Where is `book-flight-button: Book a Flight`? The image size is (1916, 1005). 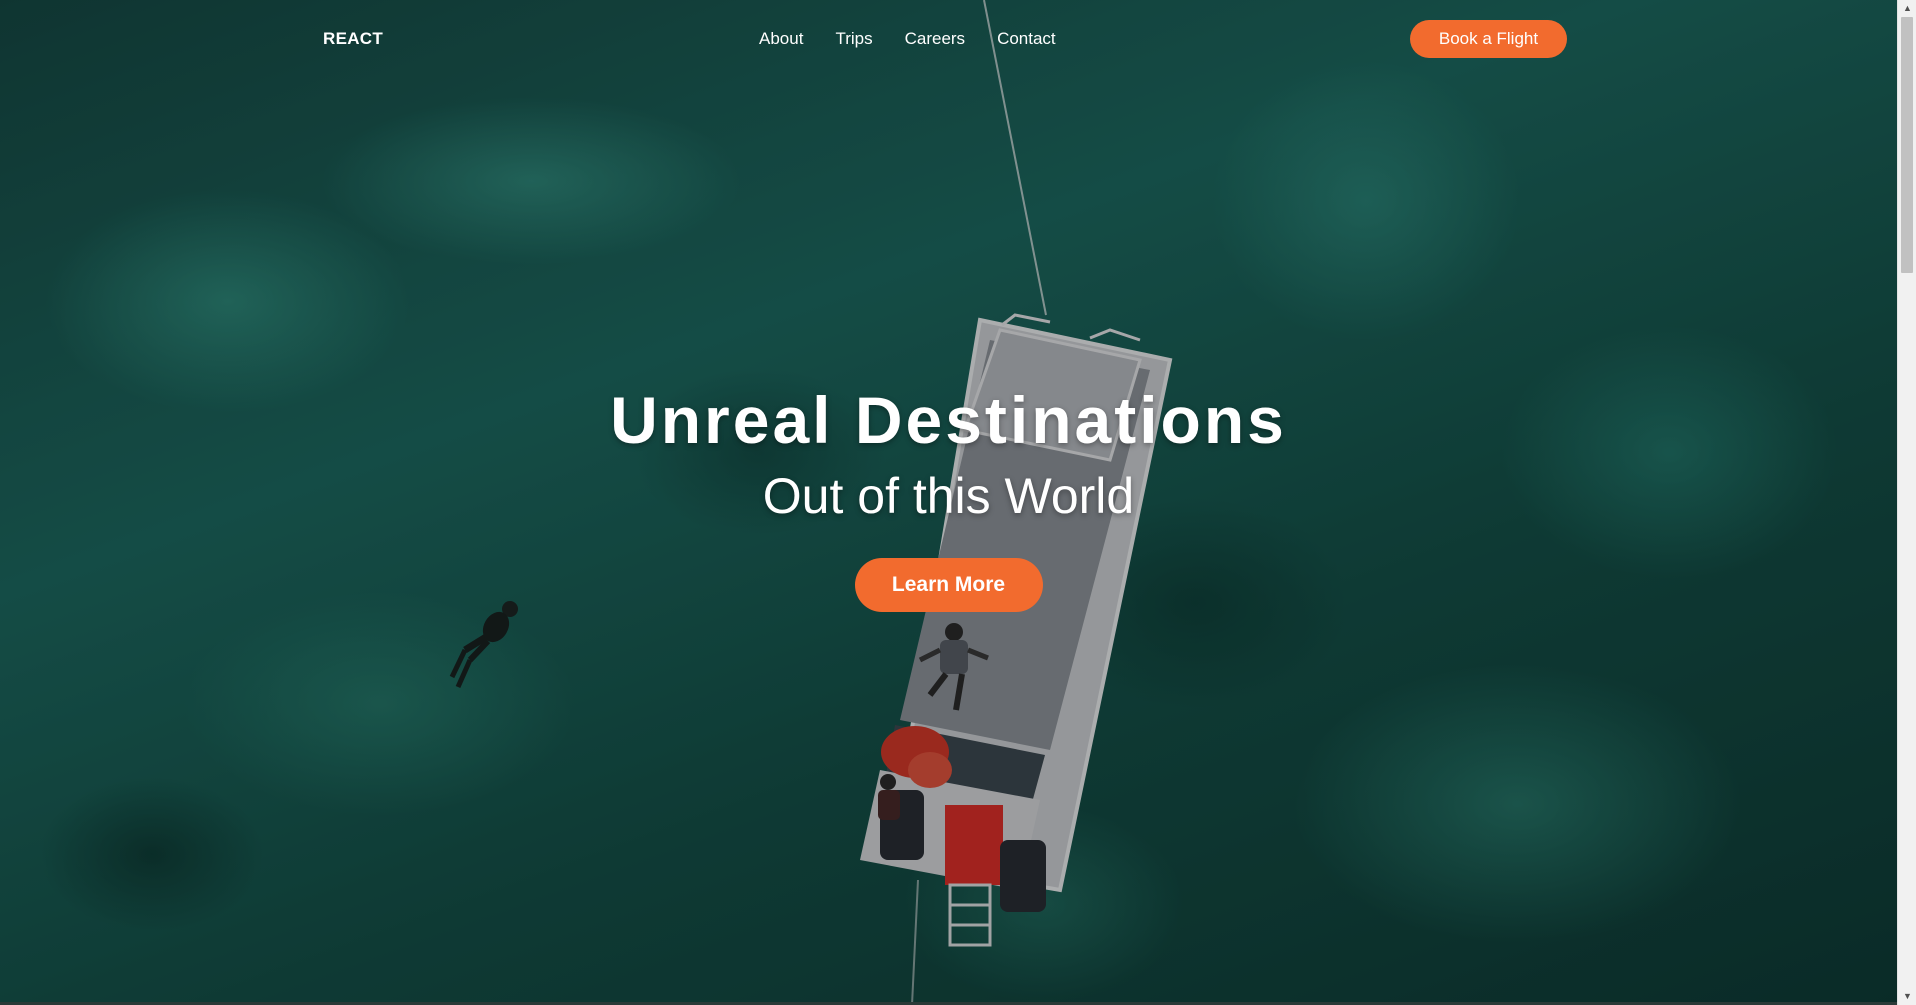 book-flight-button: Book a Flight is located at coordinates (1488, 39).